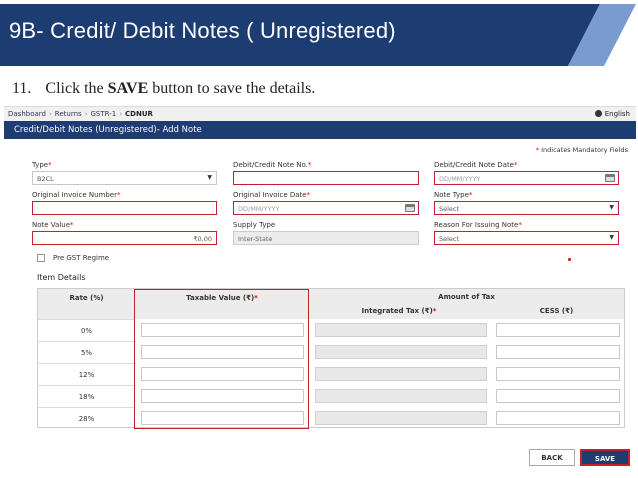 The width and height of the screenshot is (638, 478). What do you see at coordinates (552, 457) in the screenshot?
I see `back-button: BACK` at bounding box center [552, 457].